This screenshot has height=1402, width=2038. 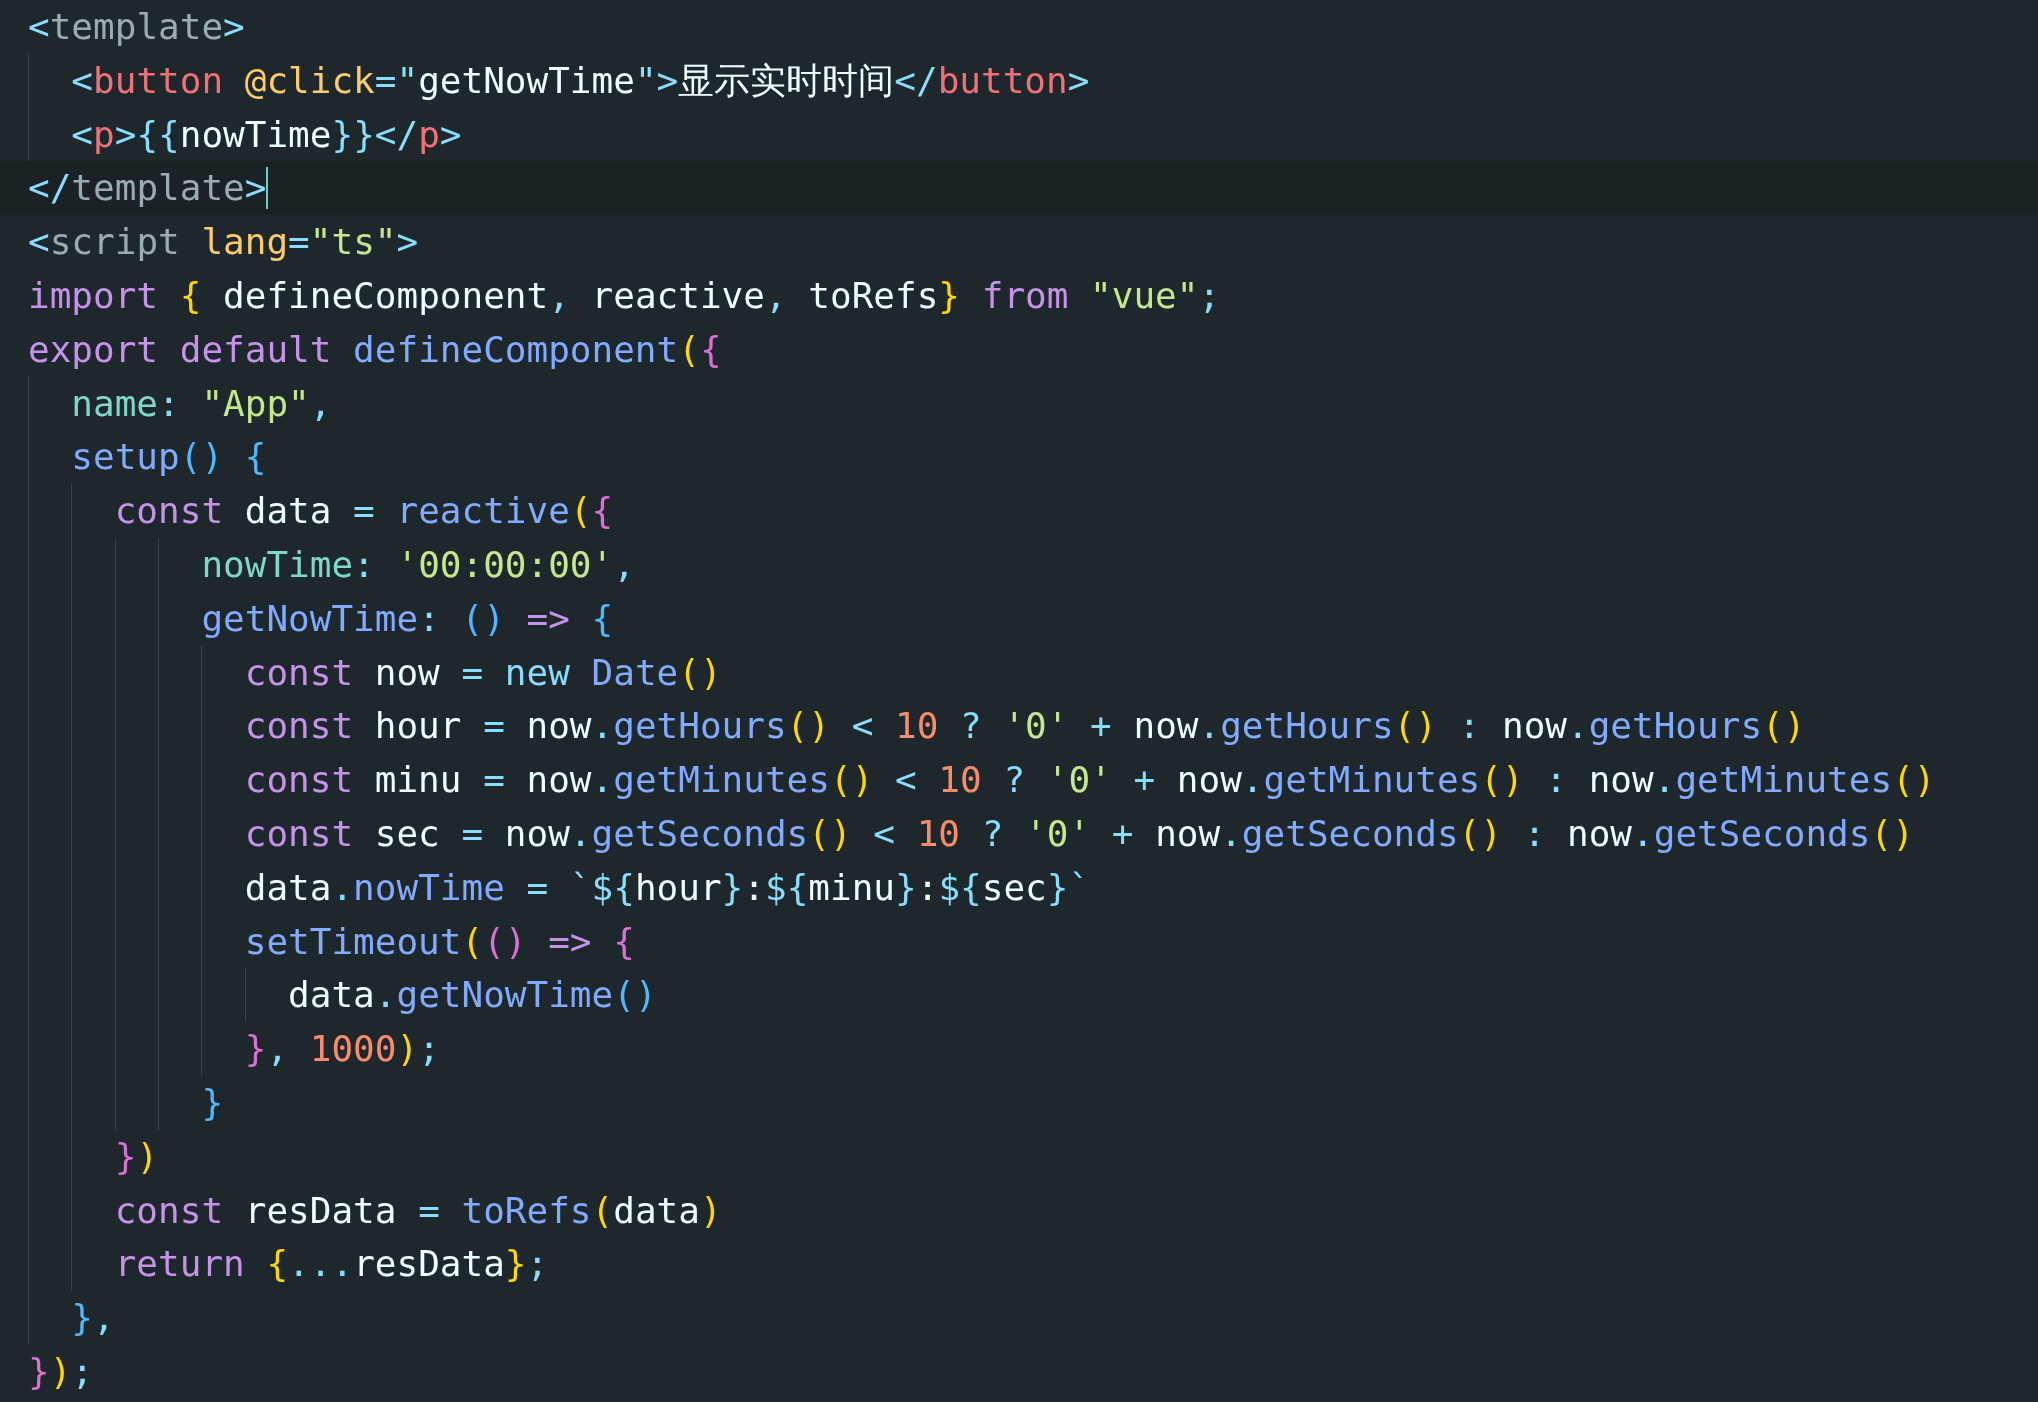 What do you see at coordinates (93, 1318) in the screenshot?
I see `code-line: },` at bounding box center [93, 1318].